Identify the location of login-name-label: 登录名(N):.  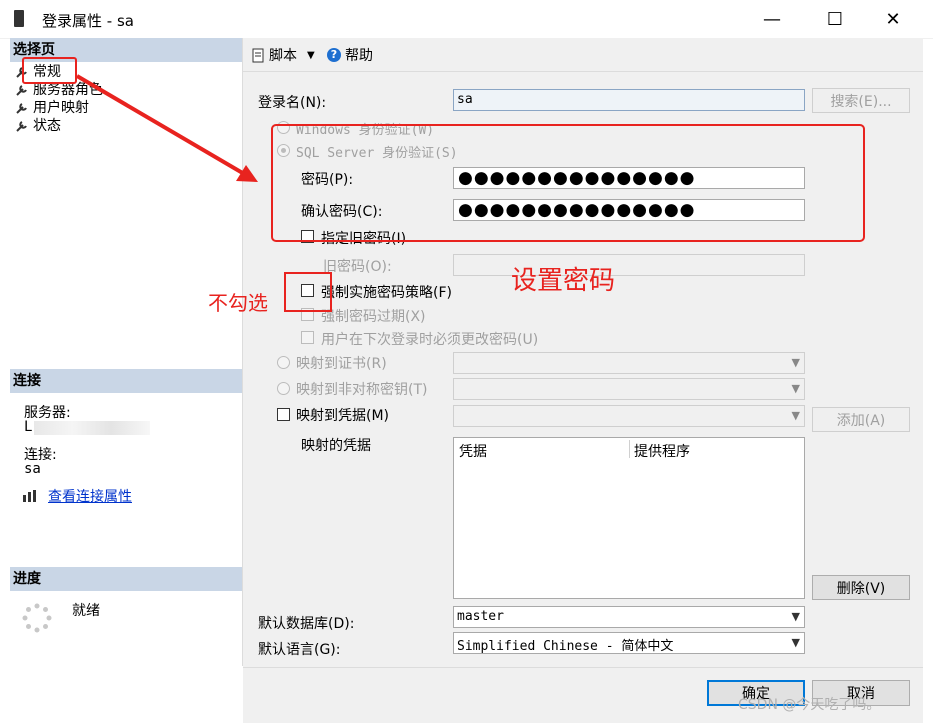
(292, 103).